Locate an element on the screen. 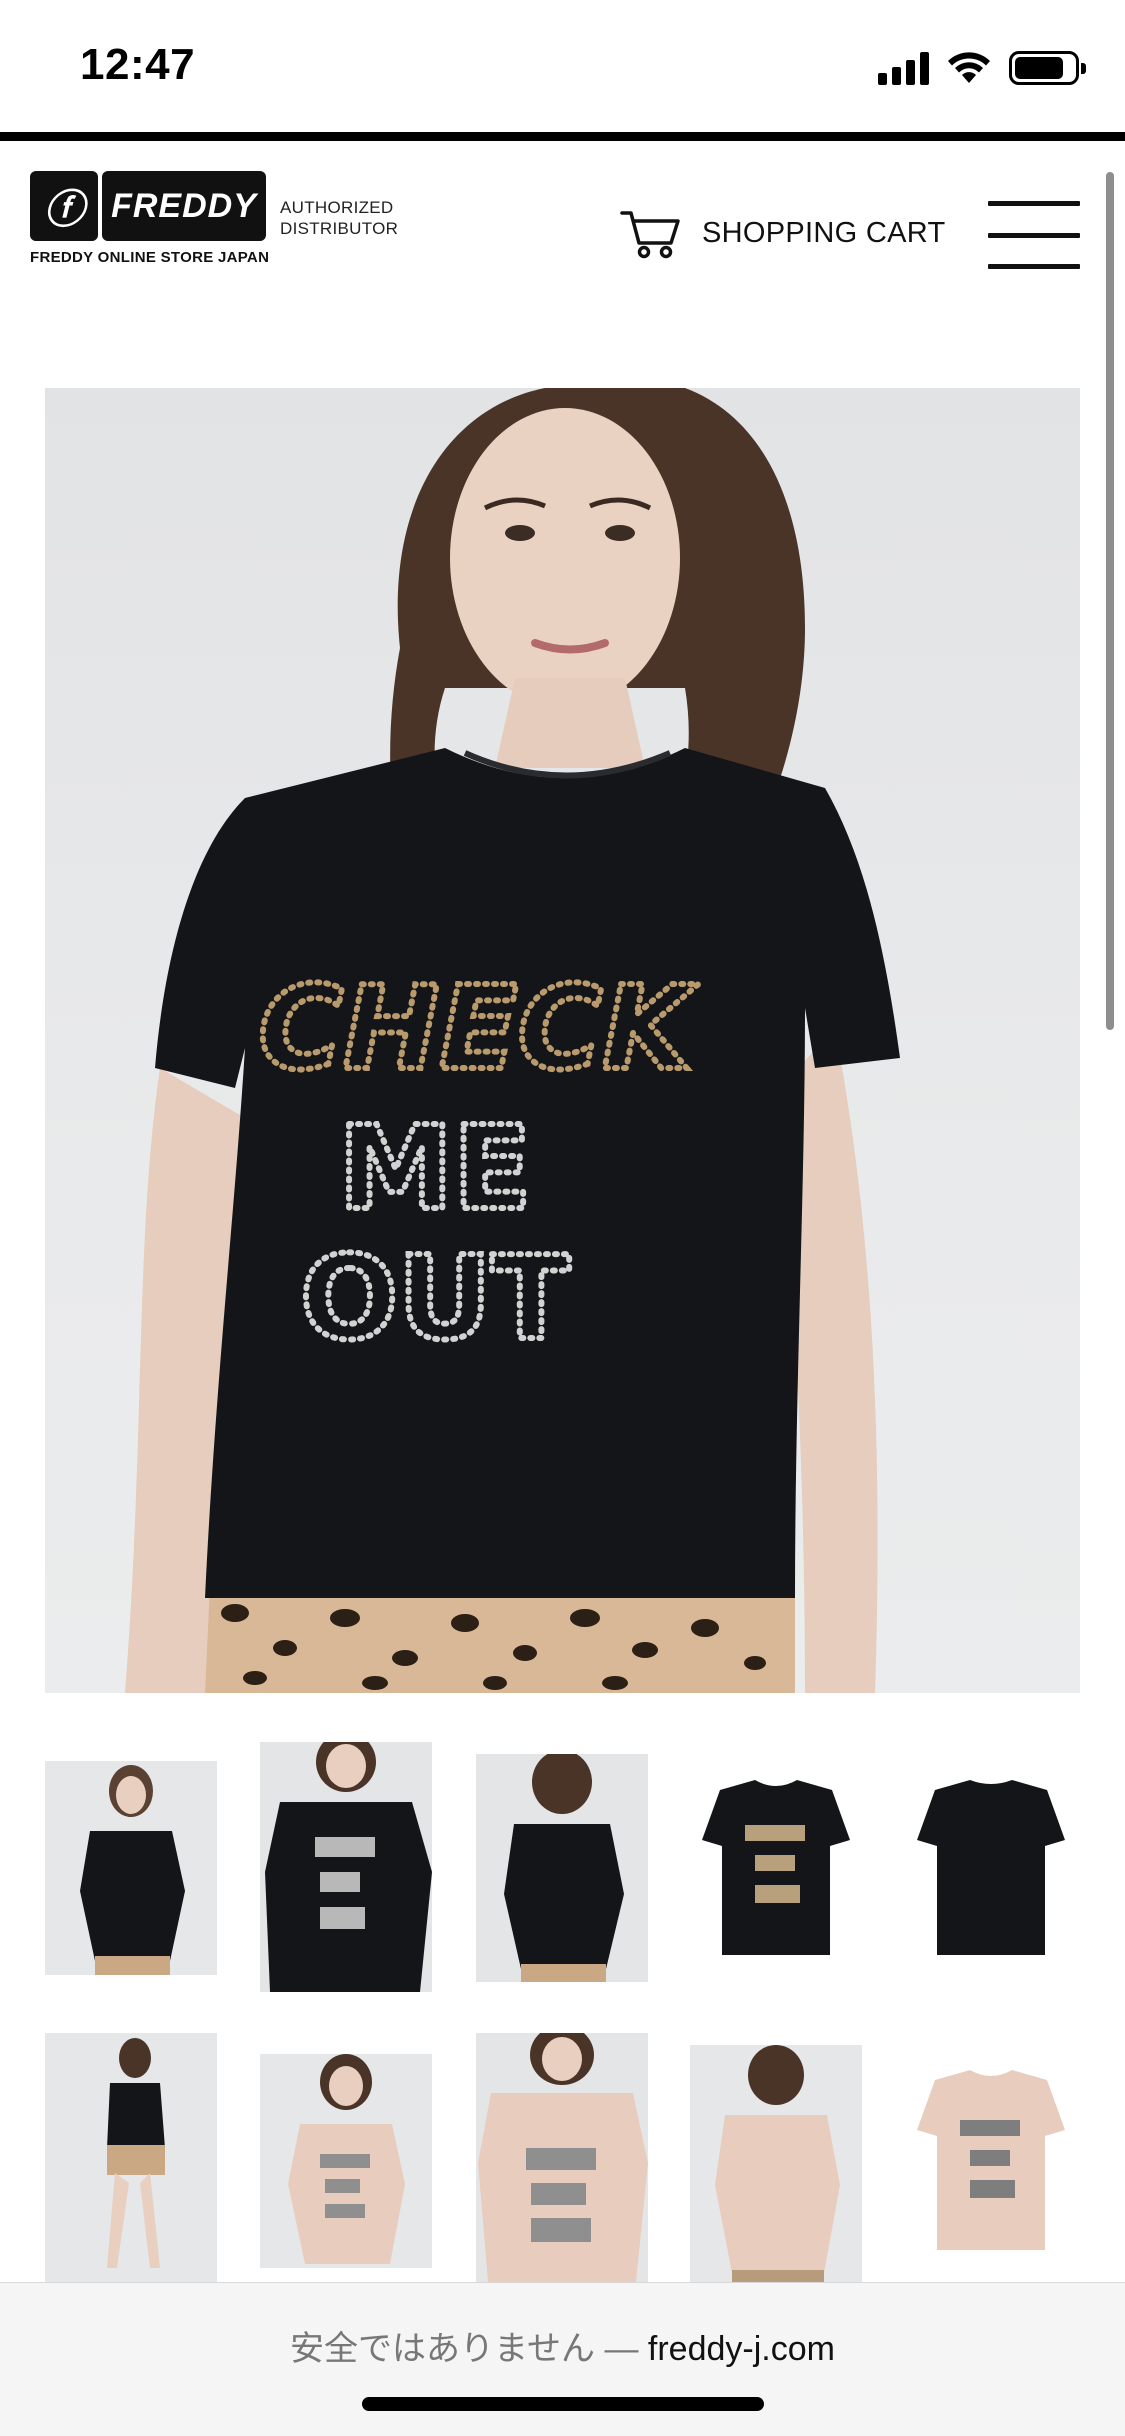  home-indicator is located at coordinates (563, 2404).